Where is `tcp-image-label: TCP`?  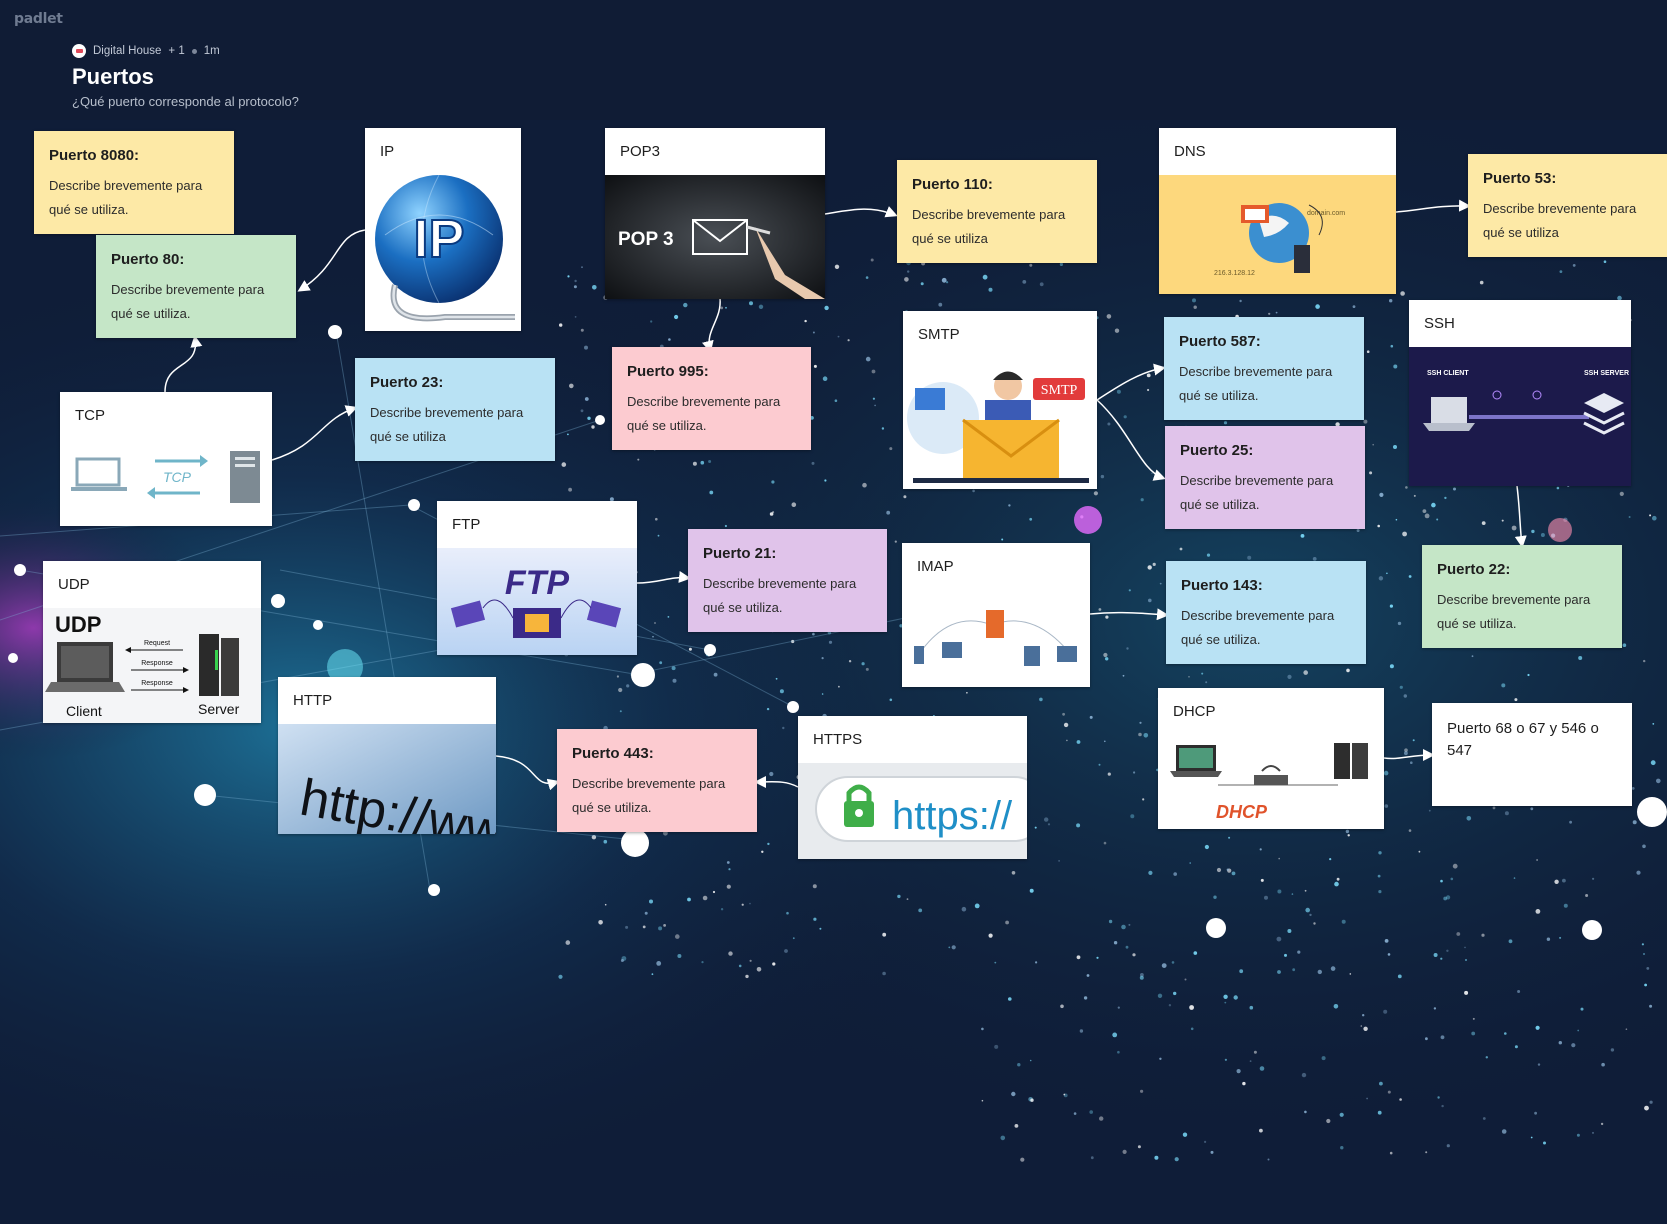
tcp-image-label: TCP is located at coordinates (177, 477).